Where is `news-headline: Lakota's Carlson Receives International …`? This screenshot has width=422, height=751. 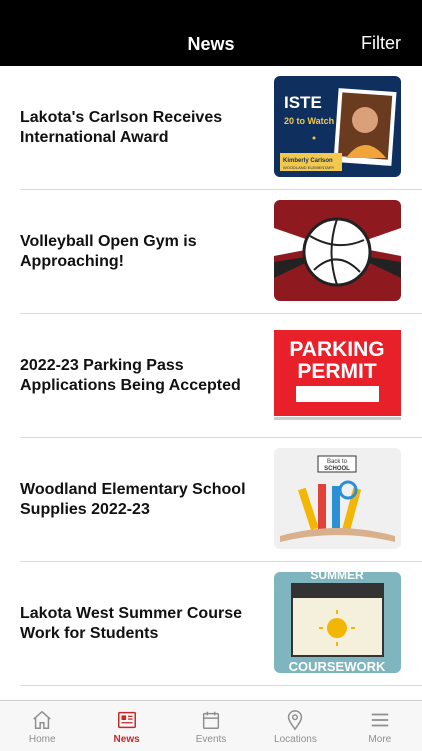 news-headline: Lakota's Carlson Receives International … is located at coordinates (121, 127).